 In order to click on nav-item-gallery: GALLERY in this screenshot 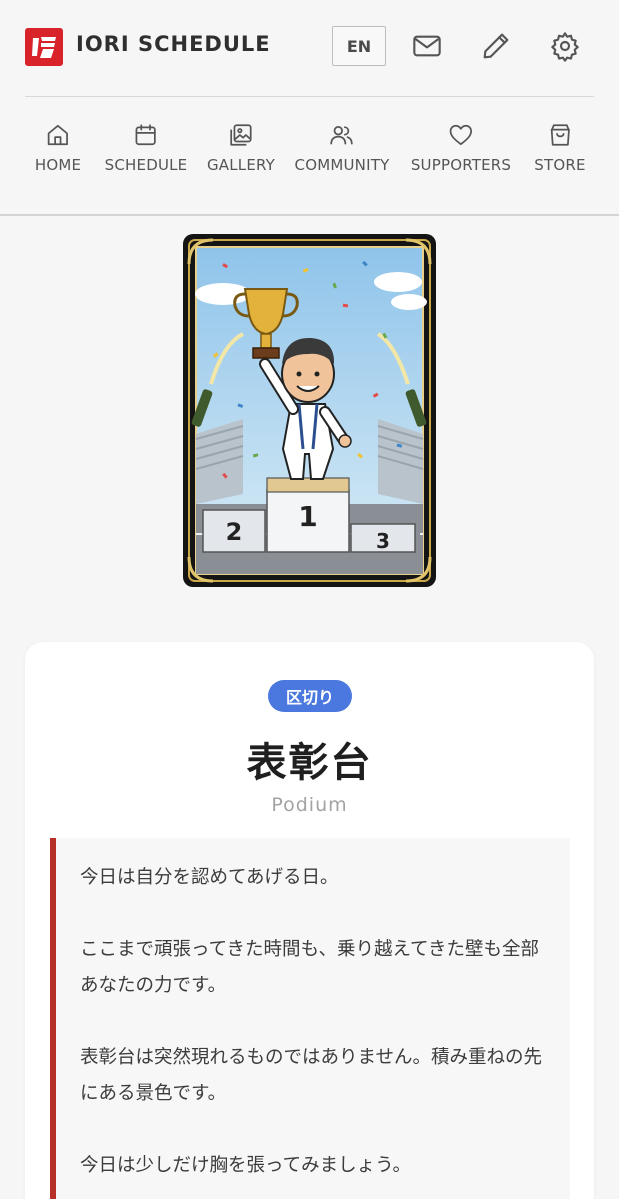, I will do `click(241, 148)`.